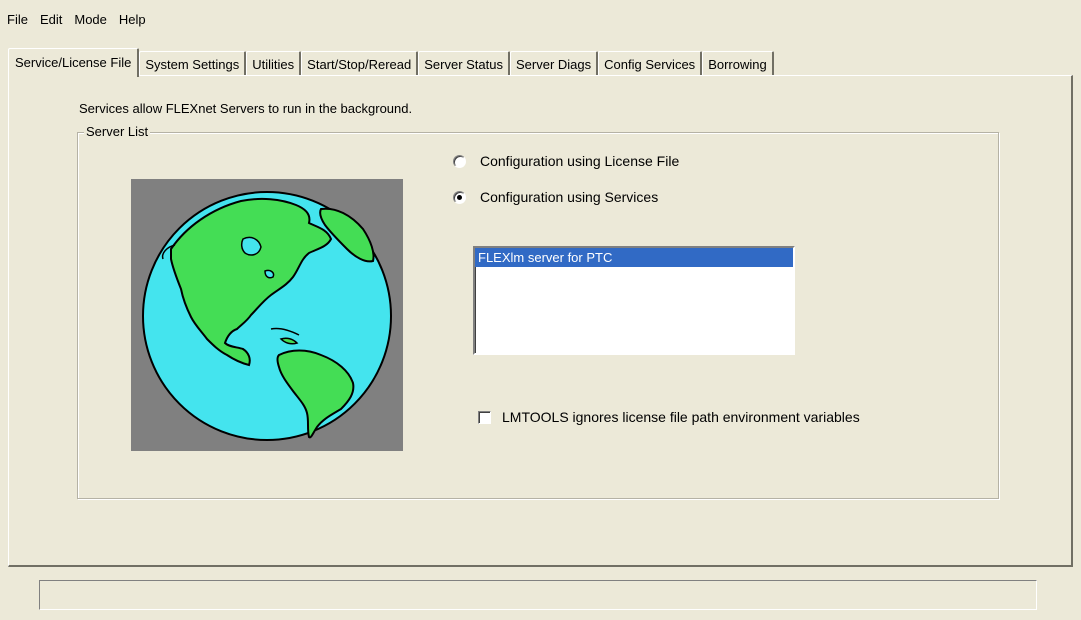 The width and height of the screenshot is (1081, 620). Describe the element at coordinates (634, 257) in the screenshot. I see `list-item: FLEXlm server for PTC` at that location.